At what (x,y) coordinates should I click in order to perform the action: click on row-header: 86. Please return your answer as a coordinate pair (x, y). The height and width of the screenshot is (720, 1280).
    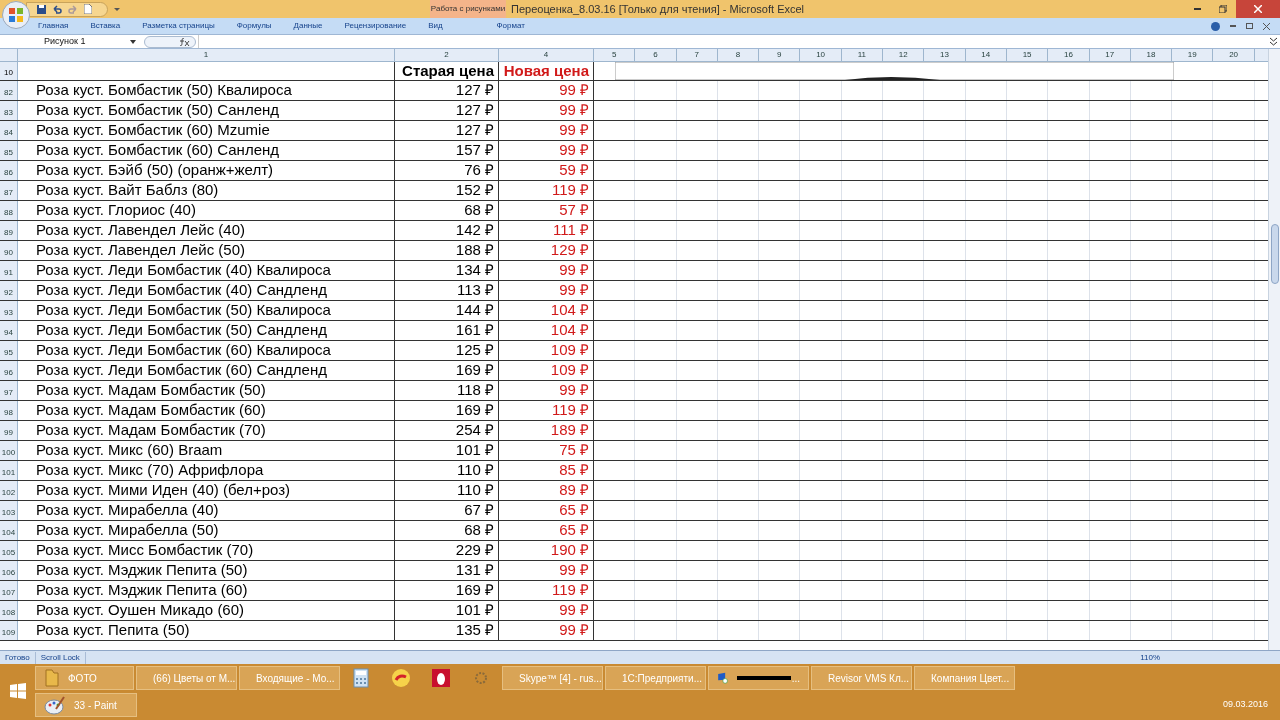
    Looking at the image, I should click on (9, 170).